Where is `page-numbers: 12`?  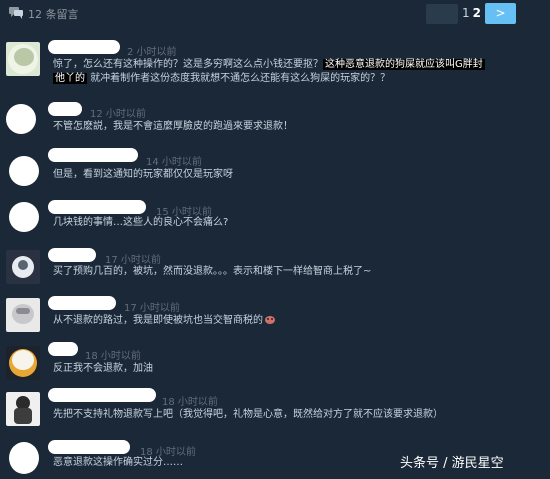
page-numbers: 12 is located at coordinates (471, 13).